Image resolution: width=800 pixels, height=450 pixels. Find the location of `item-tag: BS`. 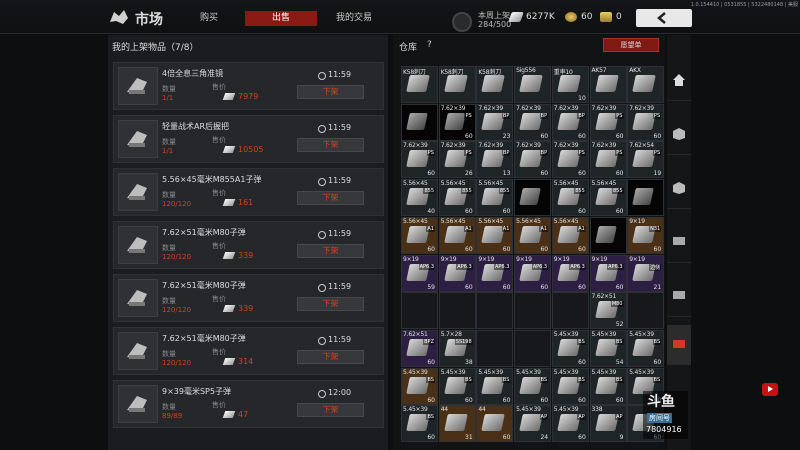

item-tag: BS is located at coordinates (506, 379).